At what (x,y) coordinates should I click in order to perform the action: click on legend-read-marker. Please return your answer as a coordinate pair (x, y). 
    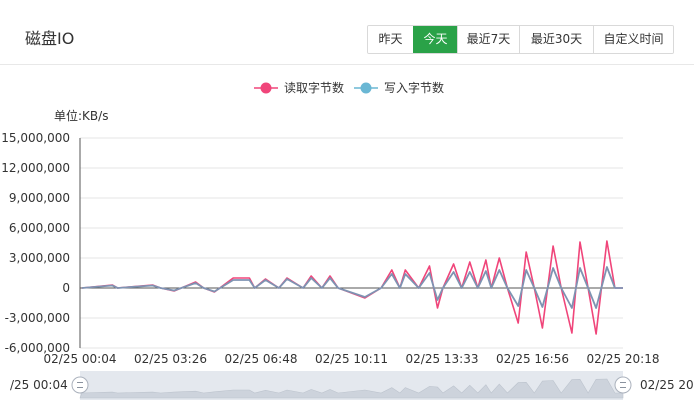
    Looking at the image, I should click on (266, 88).